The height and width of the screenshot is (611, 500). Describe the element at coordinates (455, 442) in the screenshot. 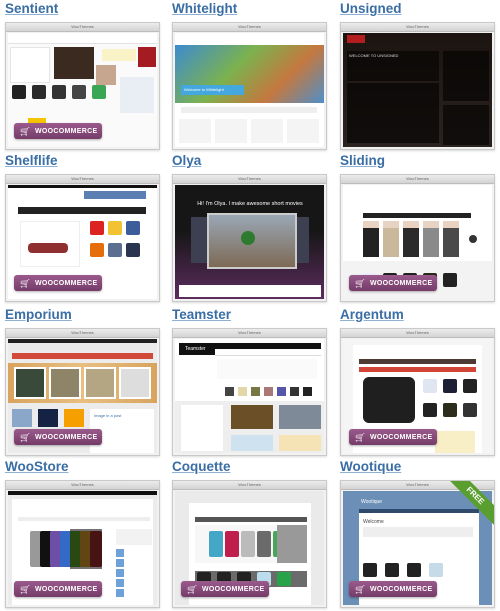

I see `note` at that location.